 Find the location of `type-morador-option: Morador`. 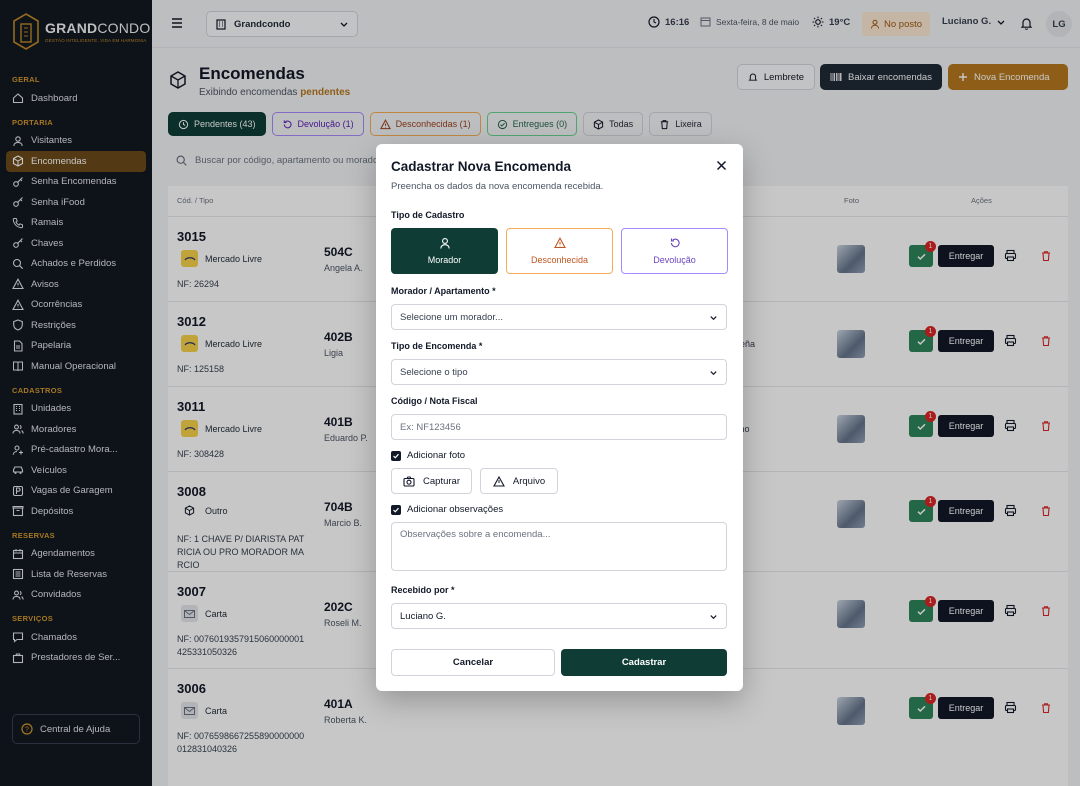

type-morador-option: Morador is located at coordinates (444, 251).